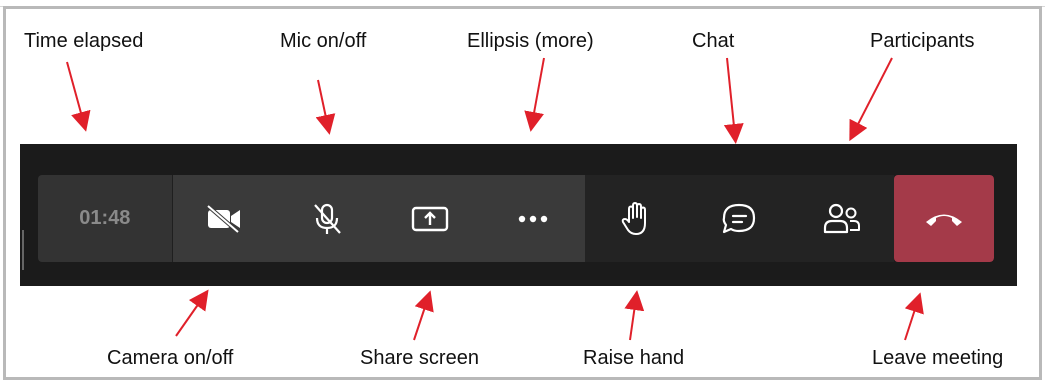 This screenshot has width=1045, height=382. What do you see at coordinates (423, 315) in the screenshot?
I see `arrow-share` at bounding box center [423, 315].